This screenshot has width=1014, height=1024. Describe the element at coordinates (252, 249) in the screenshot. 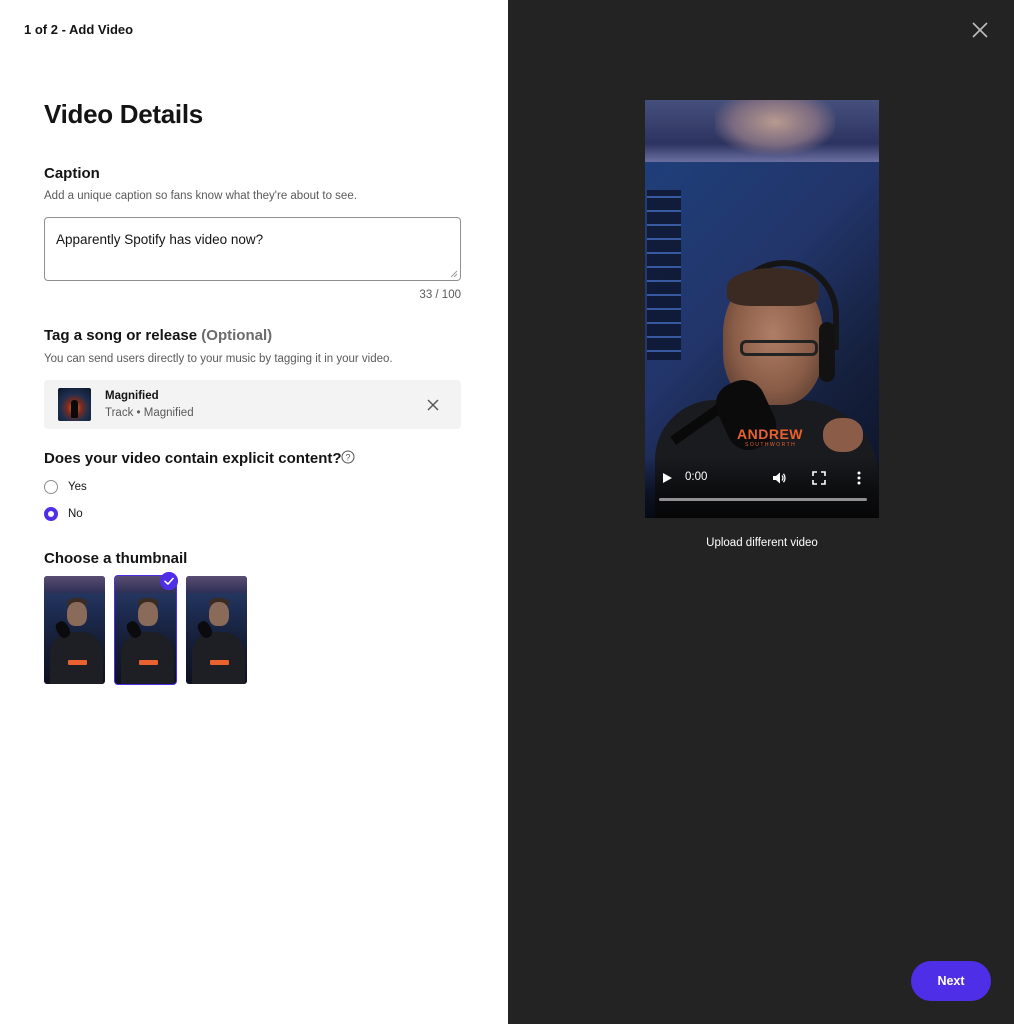

I see `caption-input: Apparently Spotify has video now?` at that location.